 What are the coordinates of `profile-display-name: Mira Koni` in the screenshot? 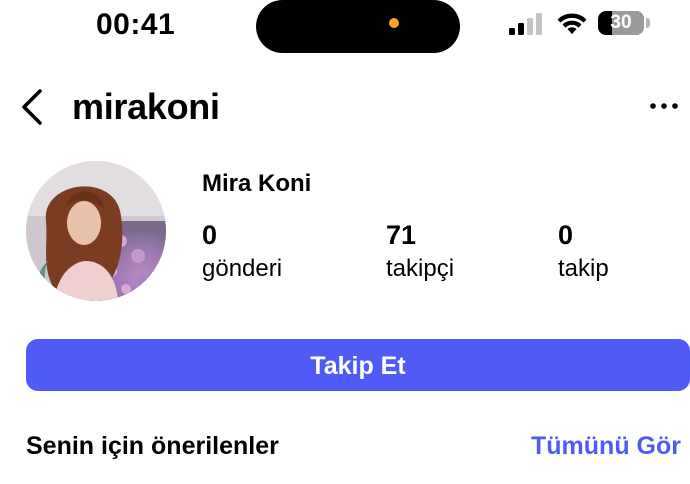 It's located at (257, 183).